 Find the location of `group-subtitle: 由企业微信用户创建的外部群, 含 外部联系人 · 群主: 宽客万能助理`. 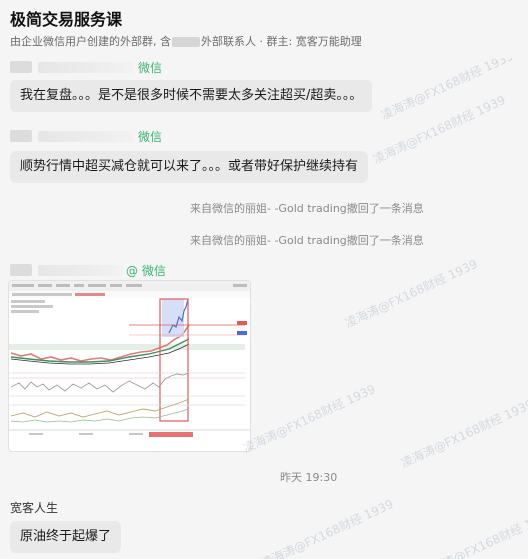

group-subtitle: 由企业微信用户创建的外部群, 含 外部联系人 · 群主: 宽客万能助理 is located at coordinates (264, 42).